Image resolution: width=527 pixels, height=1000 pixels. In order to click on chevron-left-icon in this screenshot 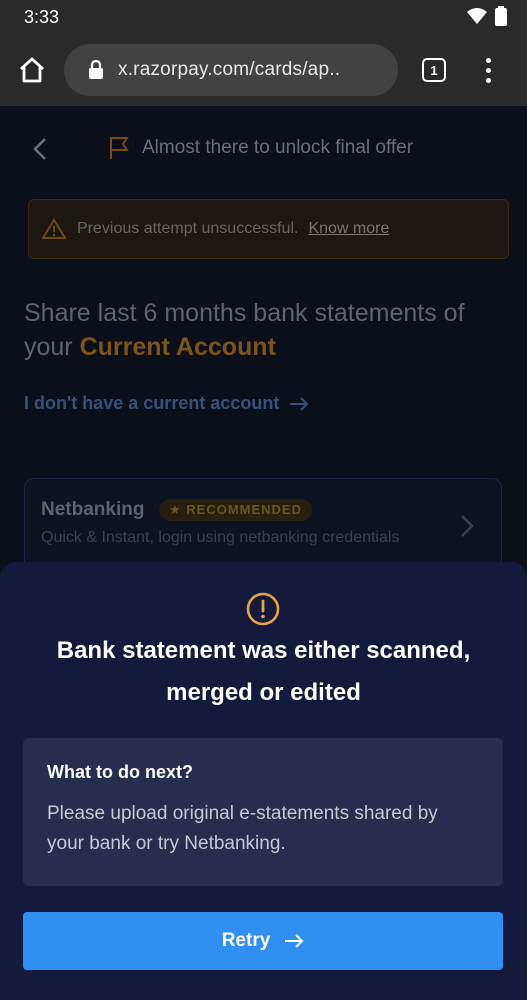, I will do `click(39, 149)`.